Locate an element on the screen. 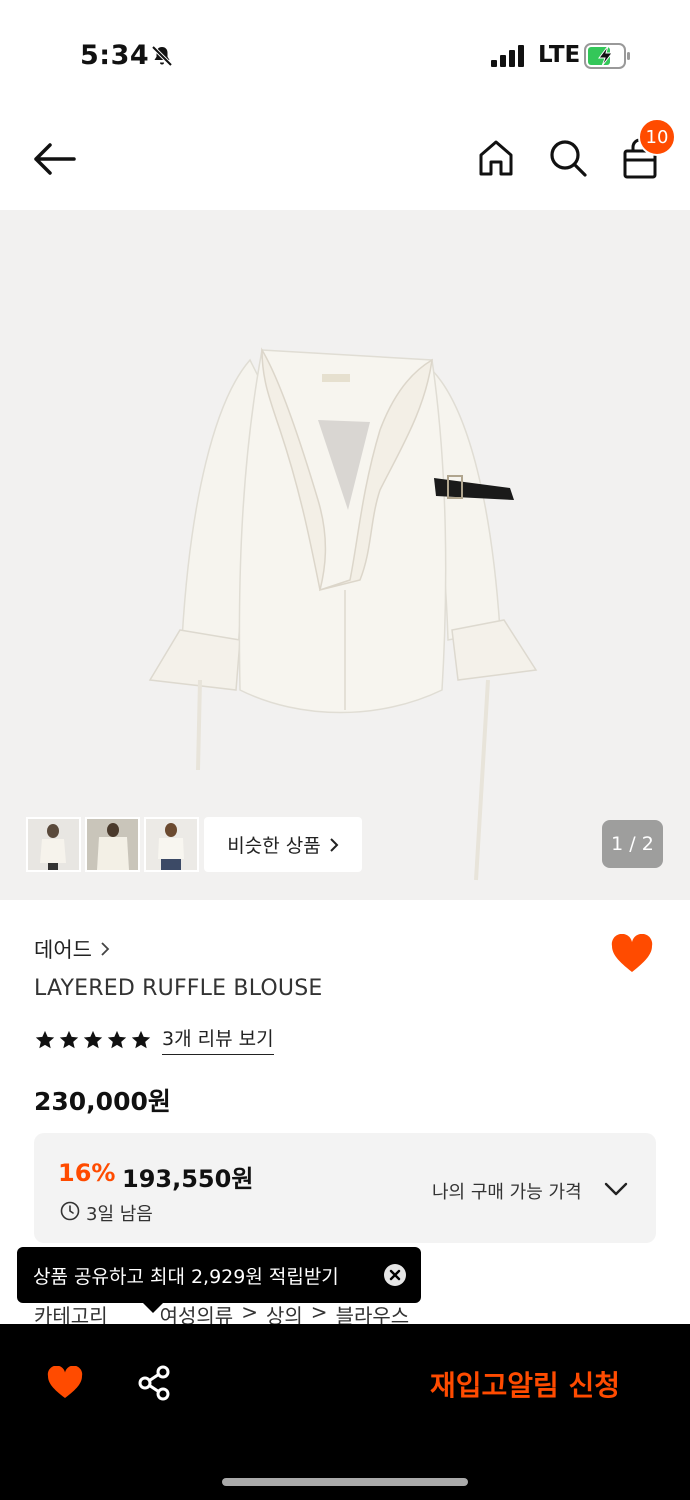  search-icon is located at coordinates (568, 158).